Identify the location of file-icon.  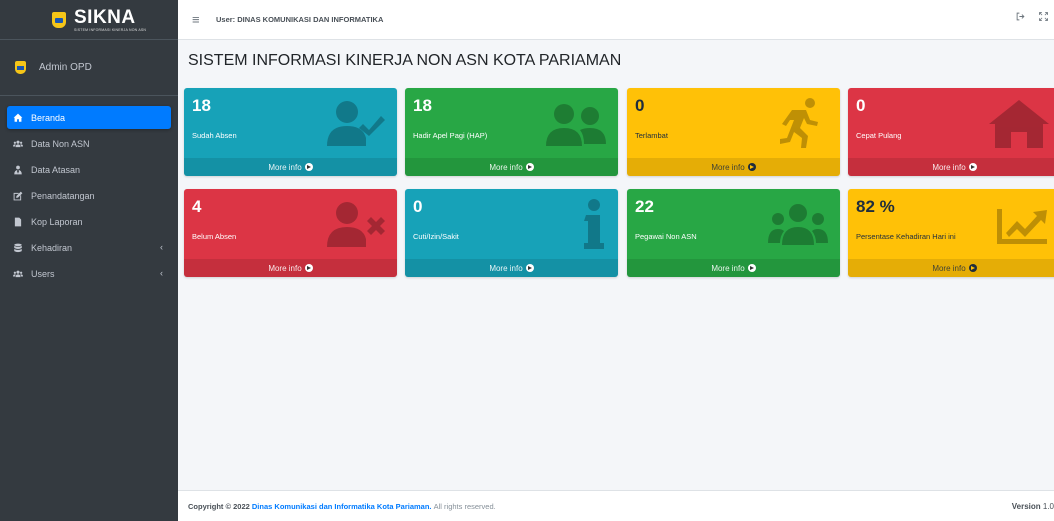
(18, 222).